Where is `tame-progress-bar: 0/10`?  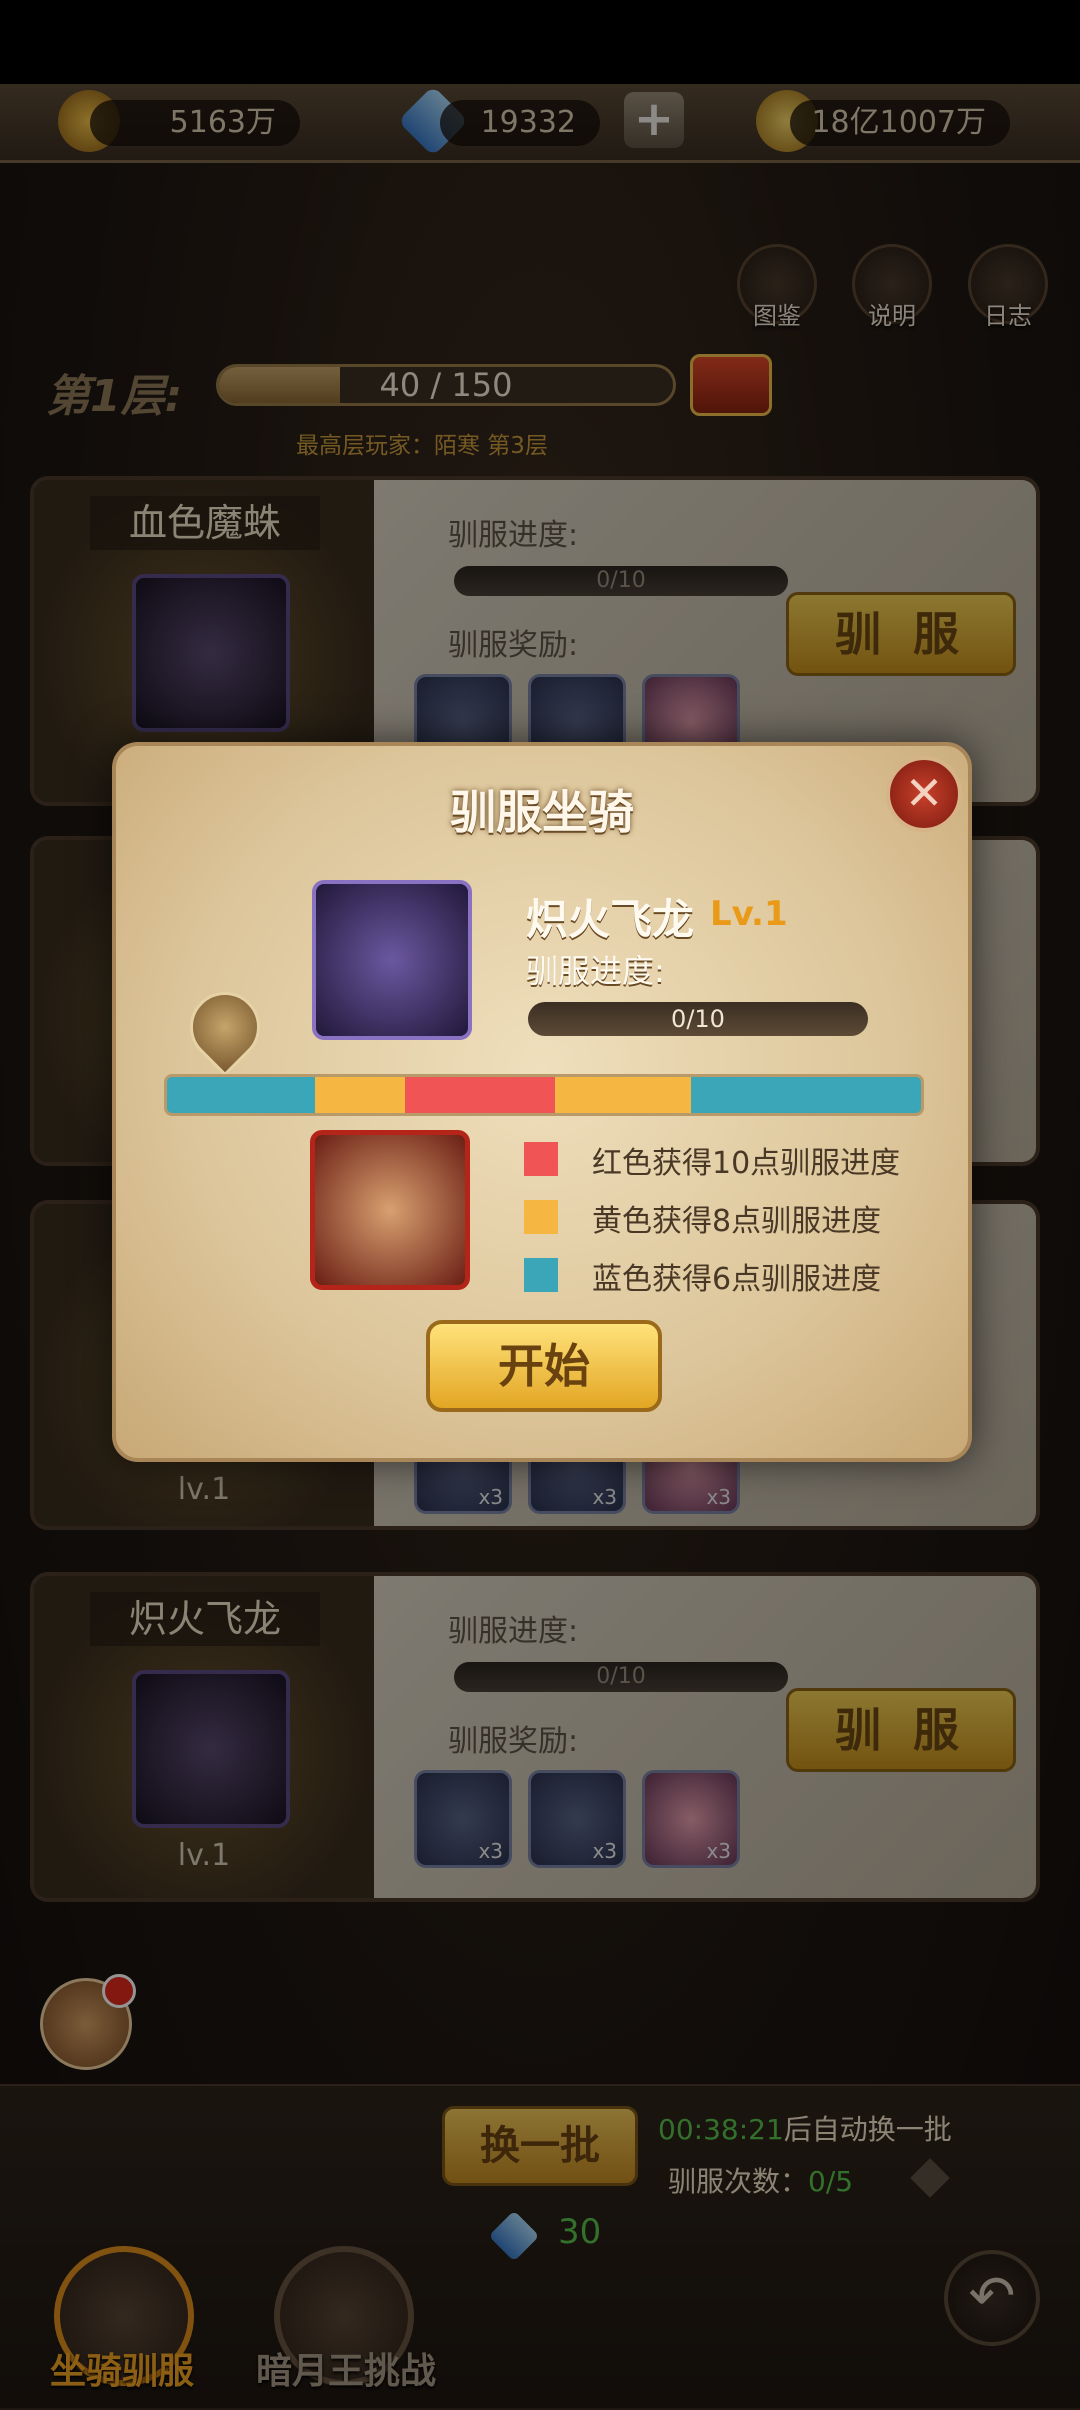 tame-progress-bar: 0/10 is located at coordinates (698, 1019).